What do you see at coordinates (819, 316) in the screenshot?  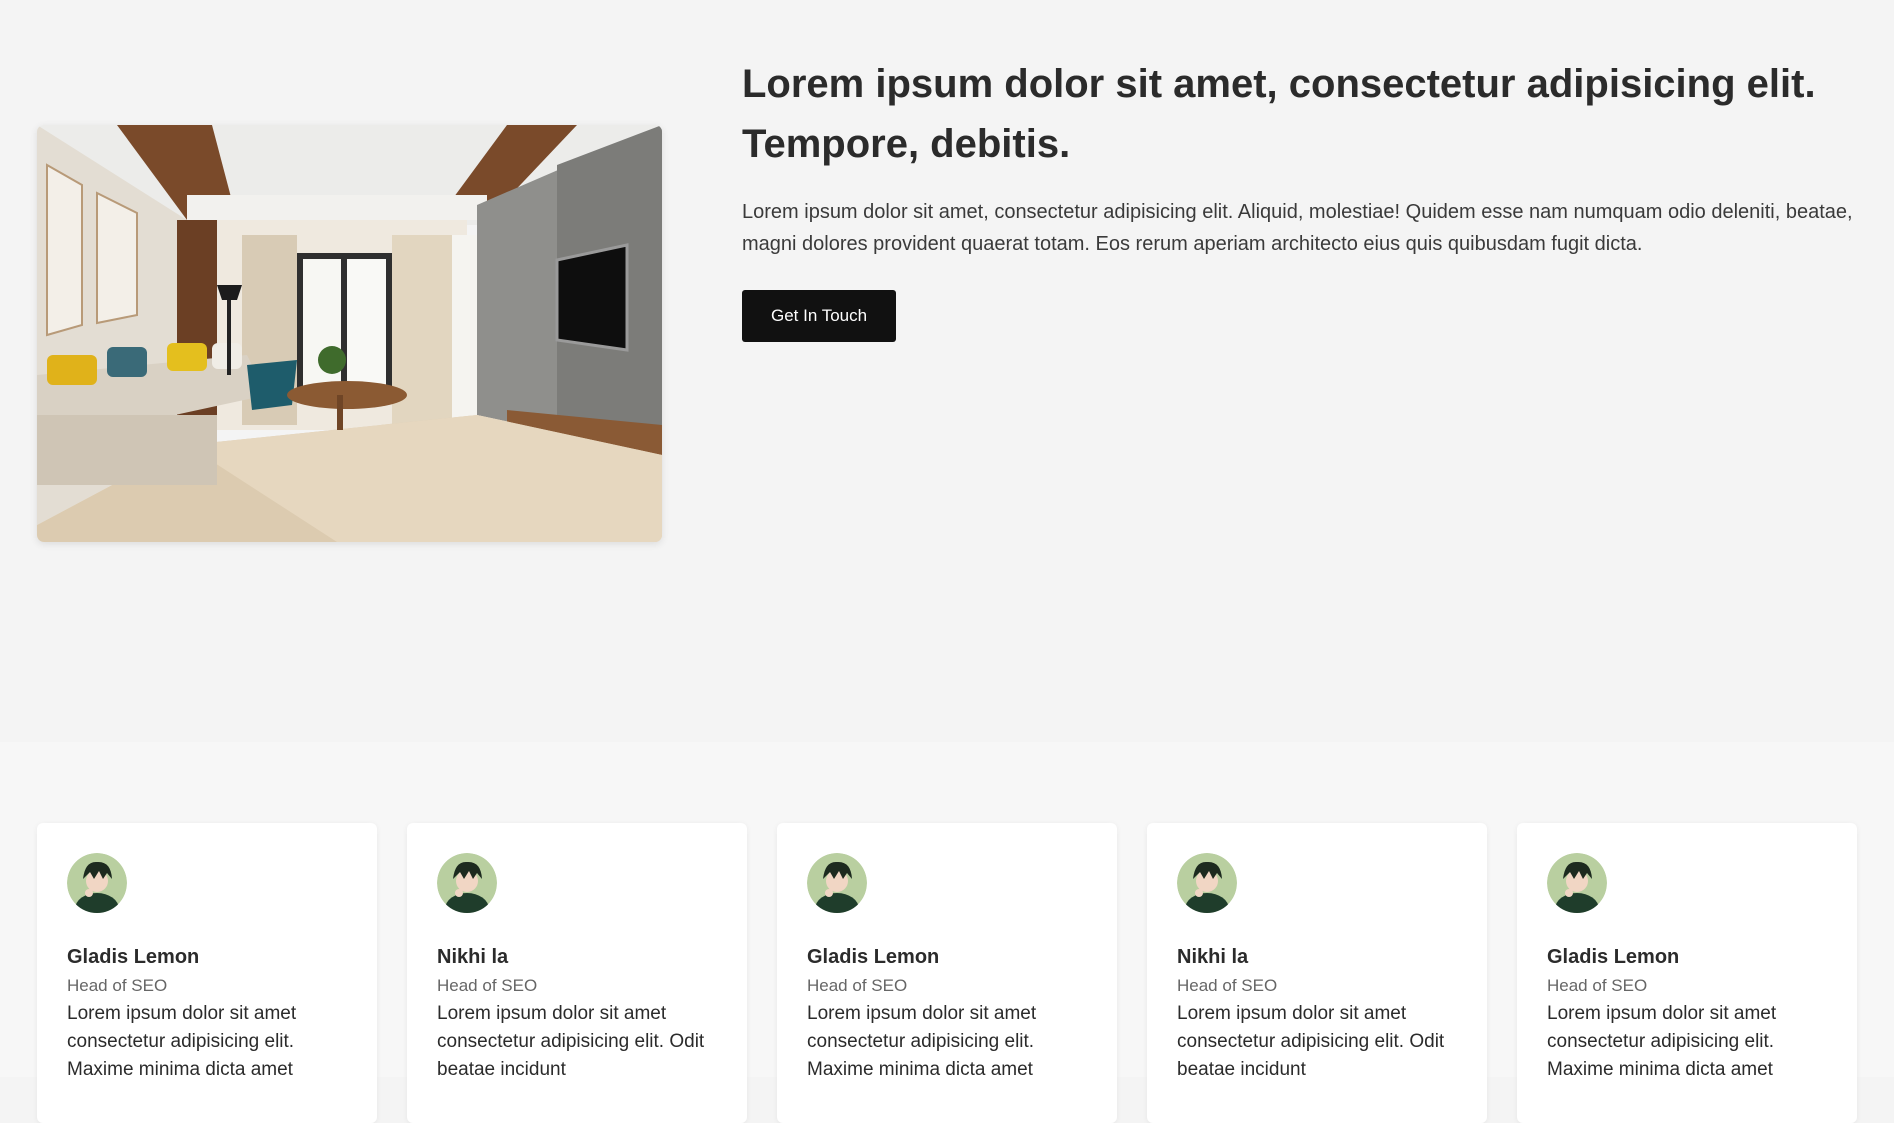 I see `get-in-touch-button: Get In Touch` at bounding box center [819, 316].